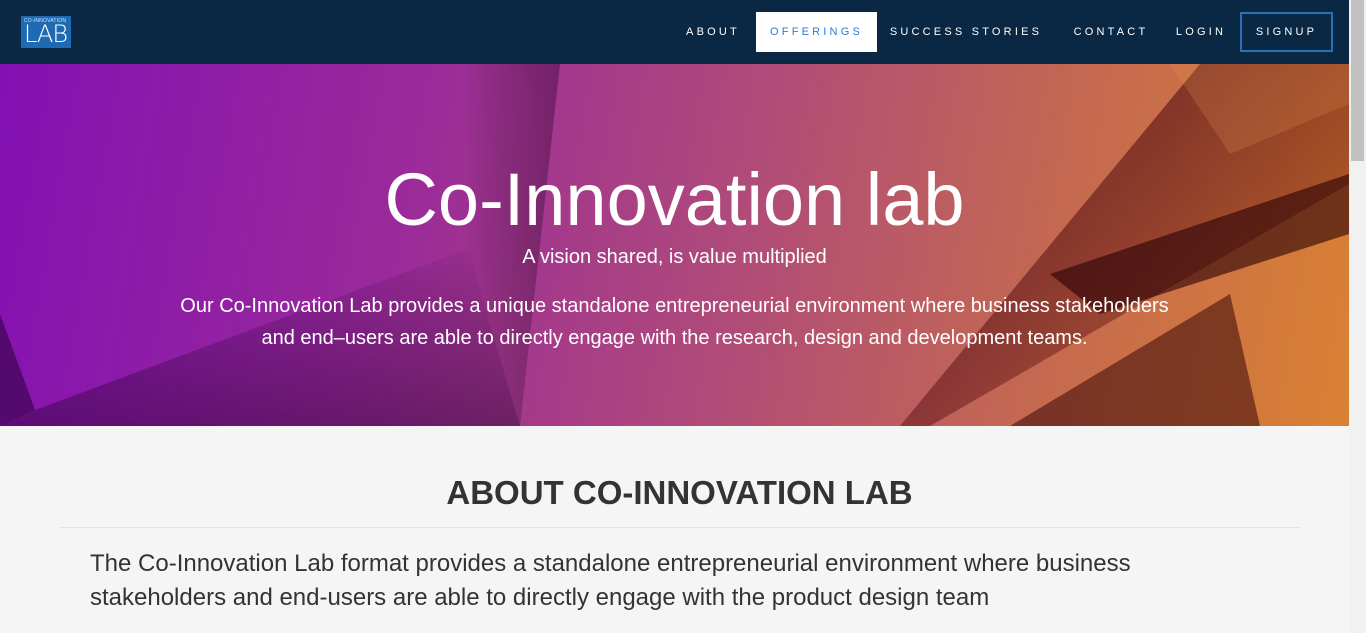 The image size is (1366, 633). I want to click on about-heading: ABOUT CO-INNOVATION LAB, so click(679, 492).